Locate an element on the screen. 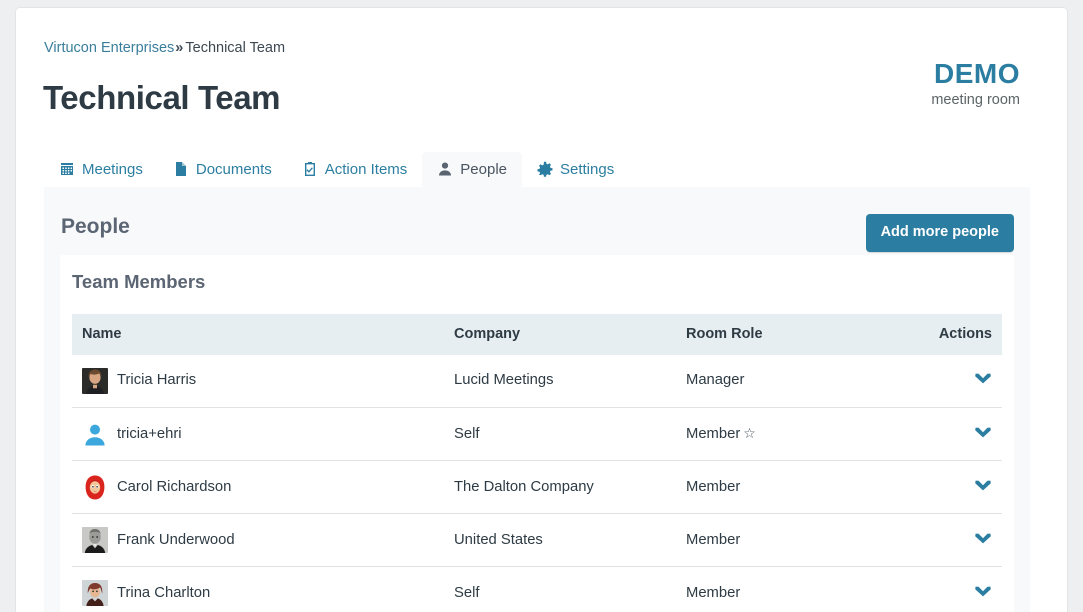  add-more-people-button: Add more people is located at coordinates (940, 233).